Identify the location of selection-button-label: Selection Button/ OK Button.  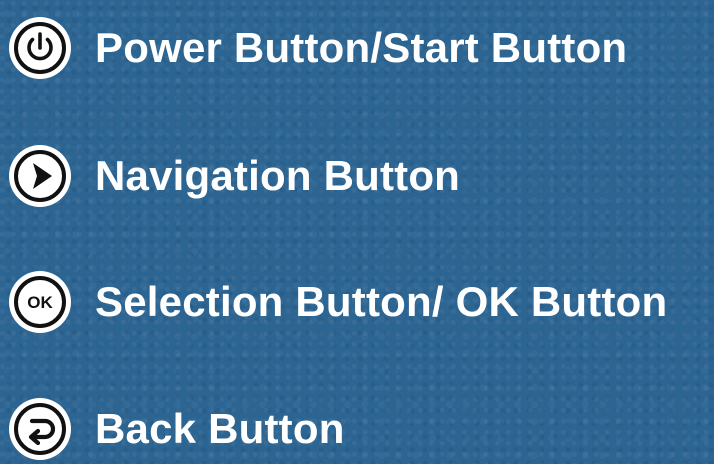
(381, 301).